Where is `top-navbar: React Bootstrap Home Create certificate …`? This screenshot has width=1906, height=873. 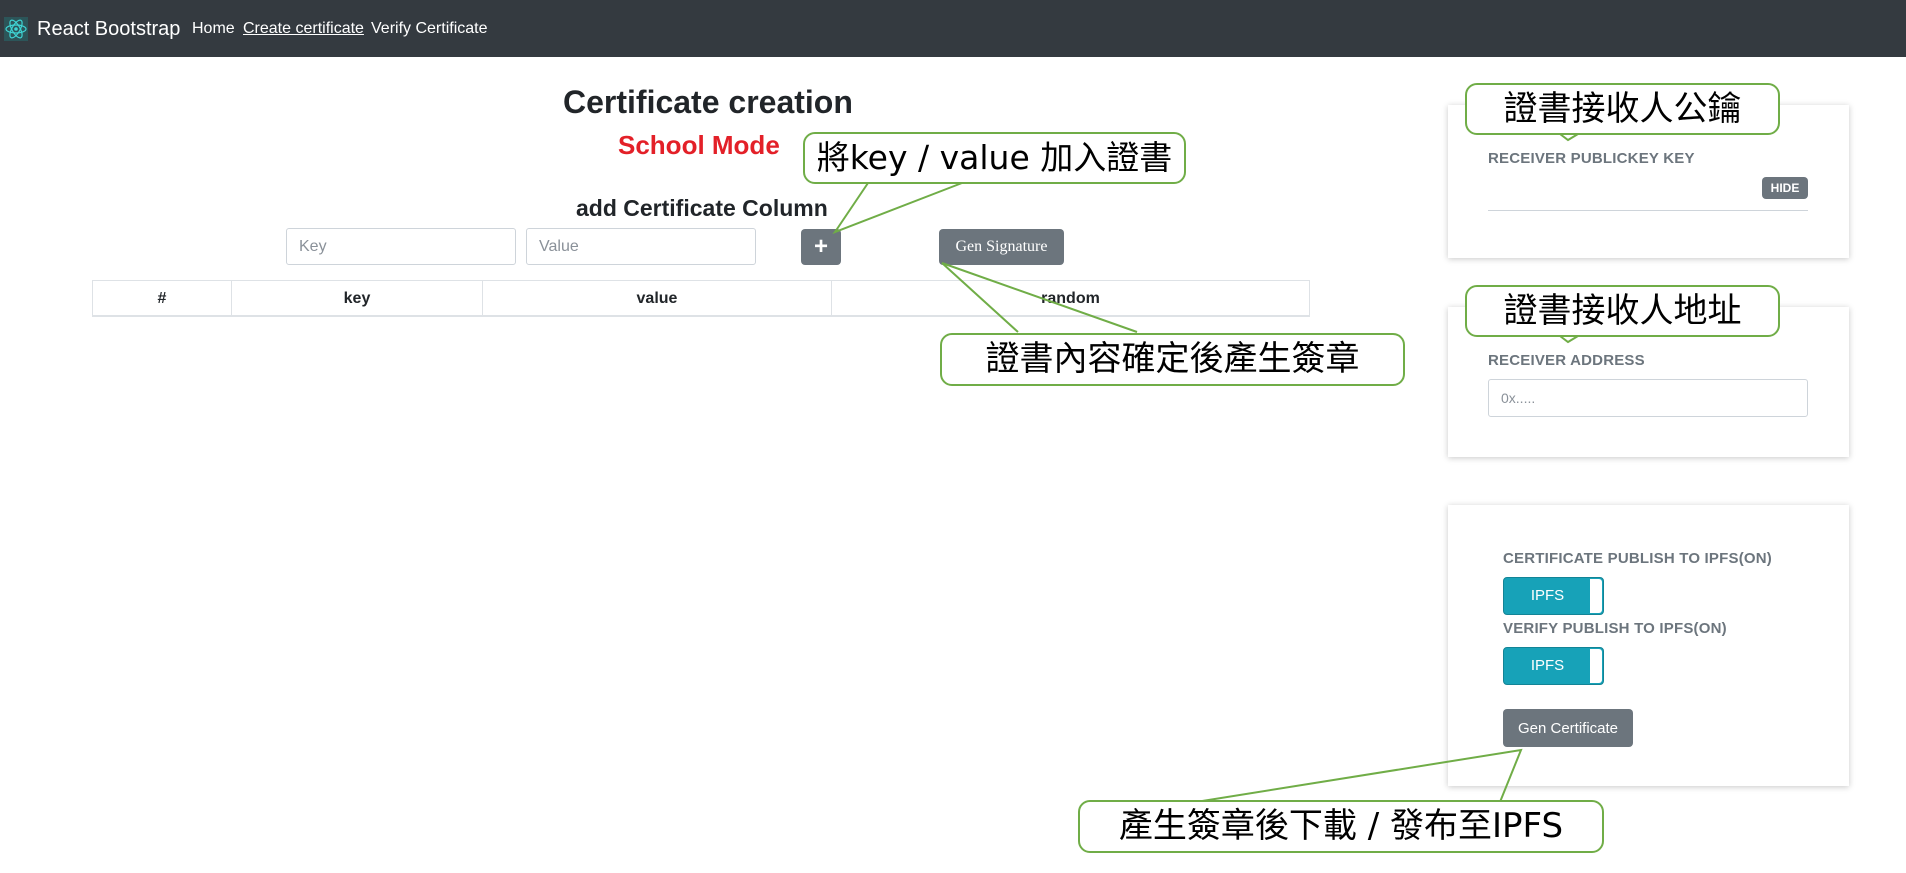
top-navbar: React Bootstrap Home Create certificate … is located at coordinates (953, 28).